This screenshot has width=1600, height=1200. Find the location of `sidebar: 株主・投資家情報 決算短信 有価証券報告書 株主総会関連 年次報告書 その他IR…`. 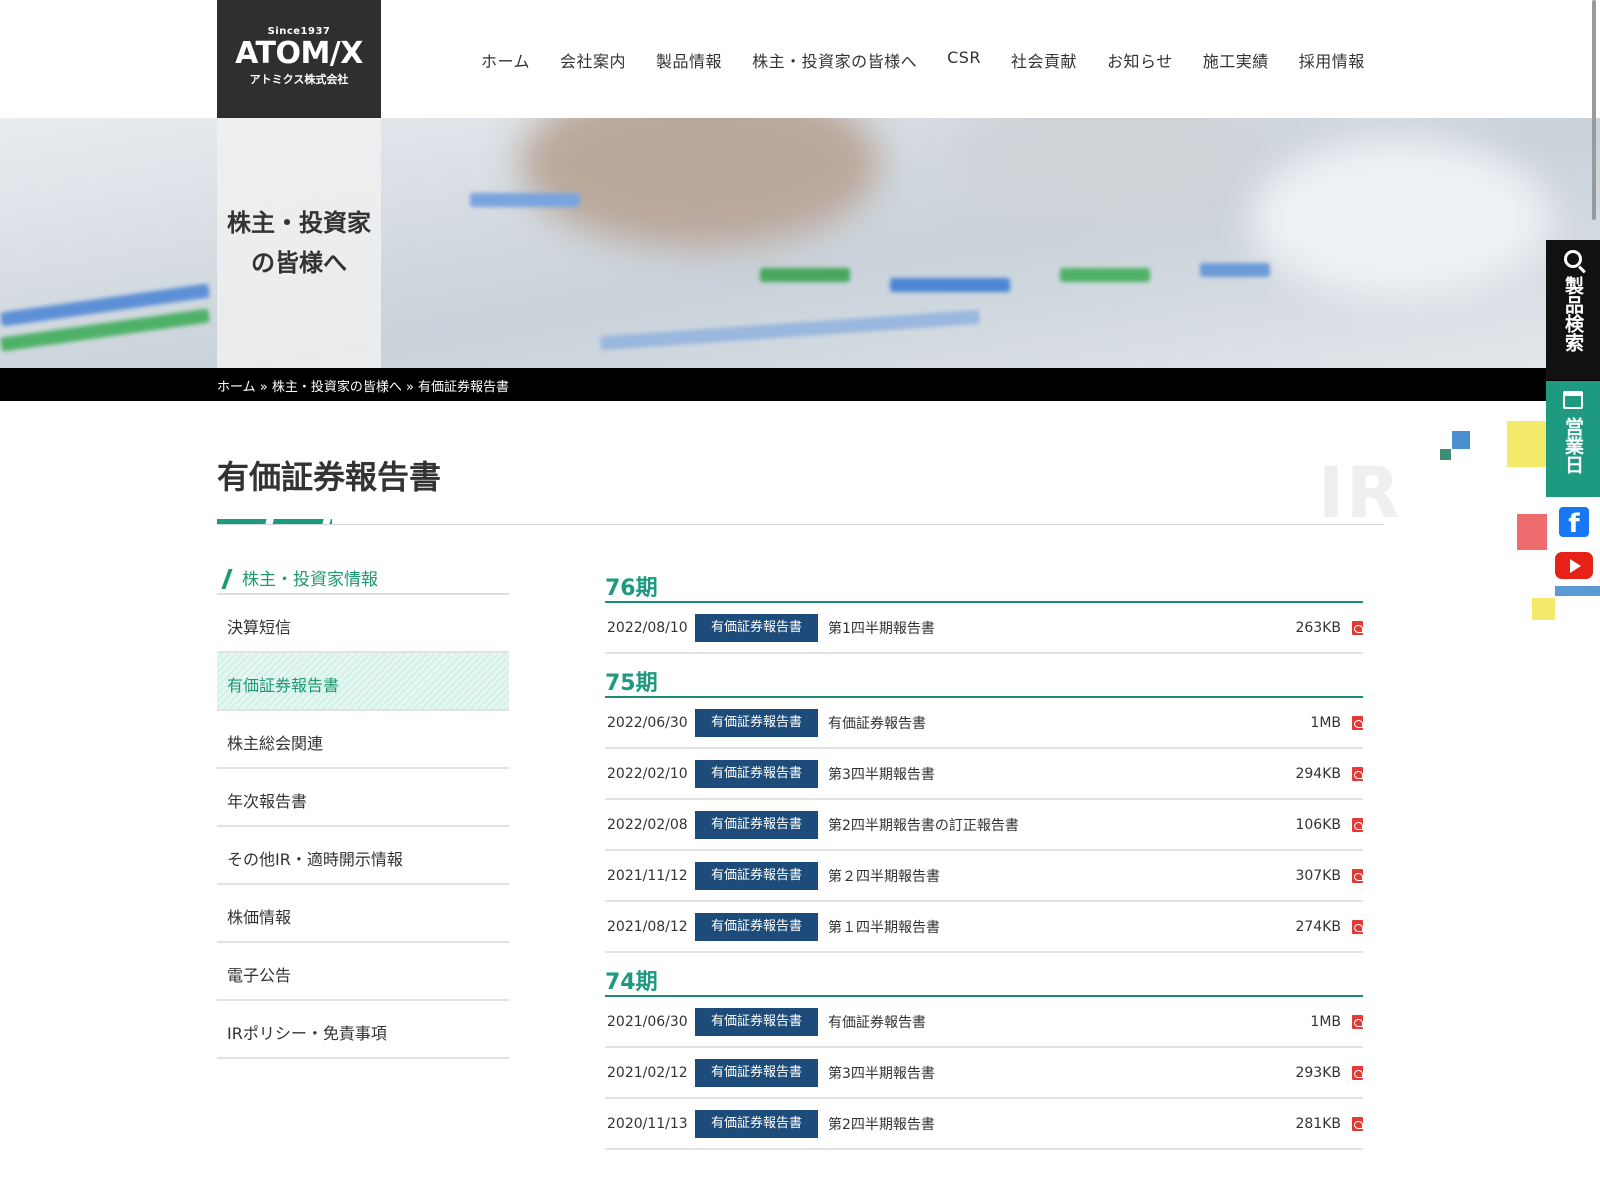

sidebar: 株主・投資家情報 決算短信 有価証券報告書 株主総会関連 年次報告書 その他IR… is located at coordinates (363, 812).